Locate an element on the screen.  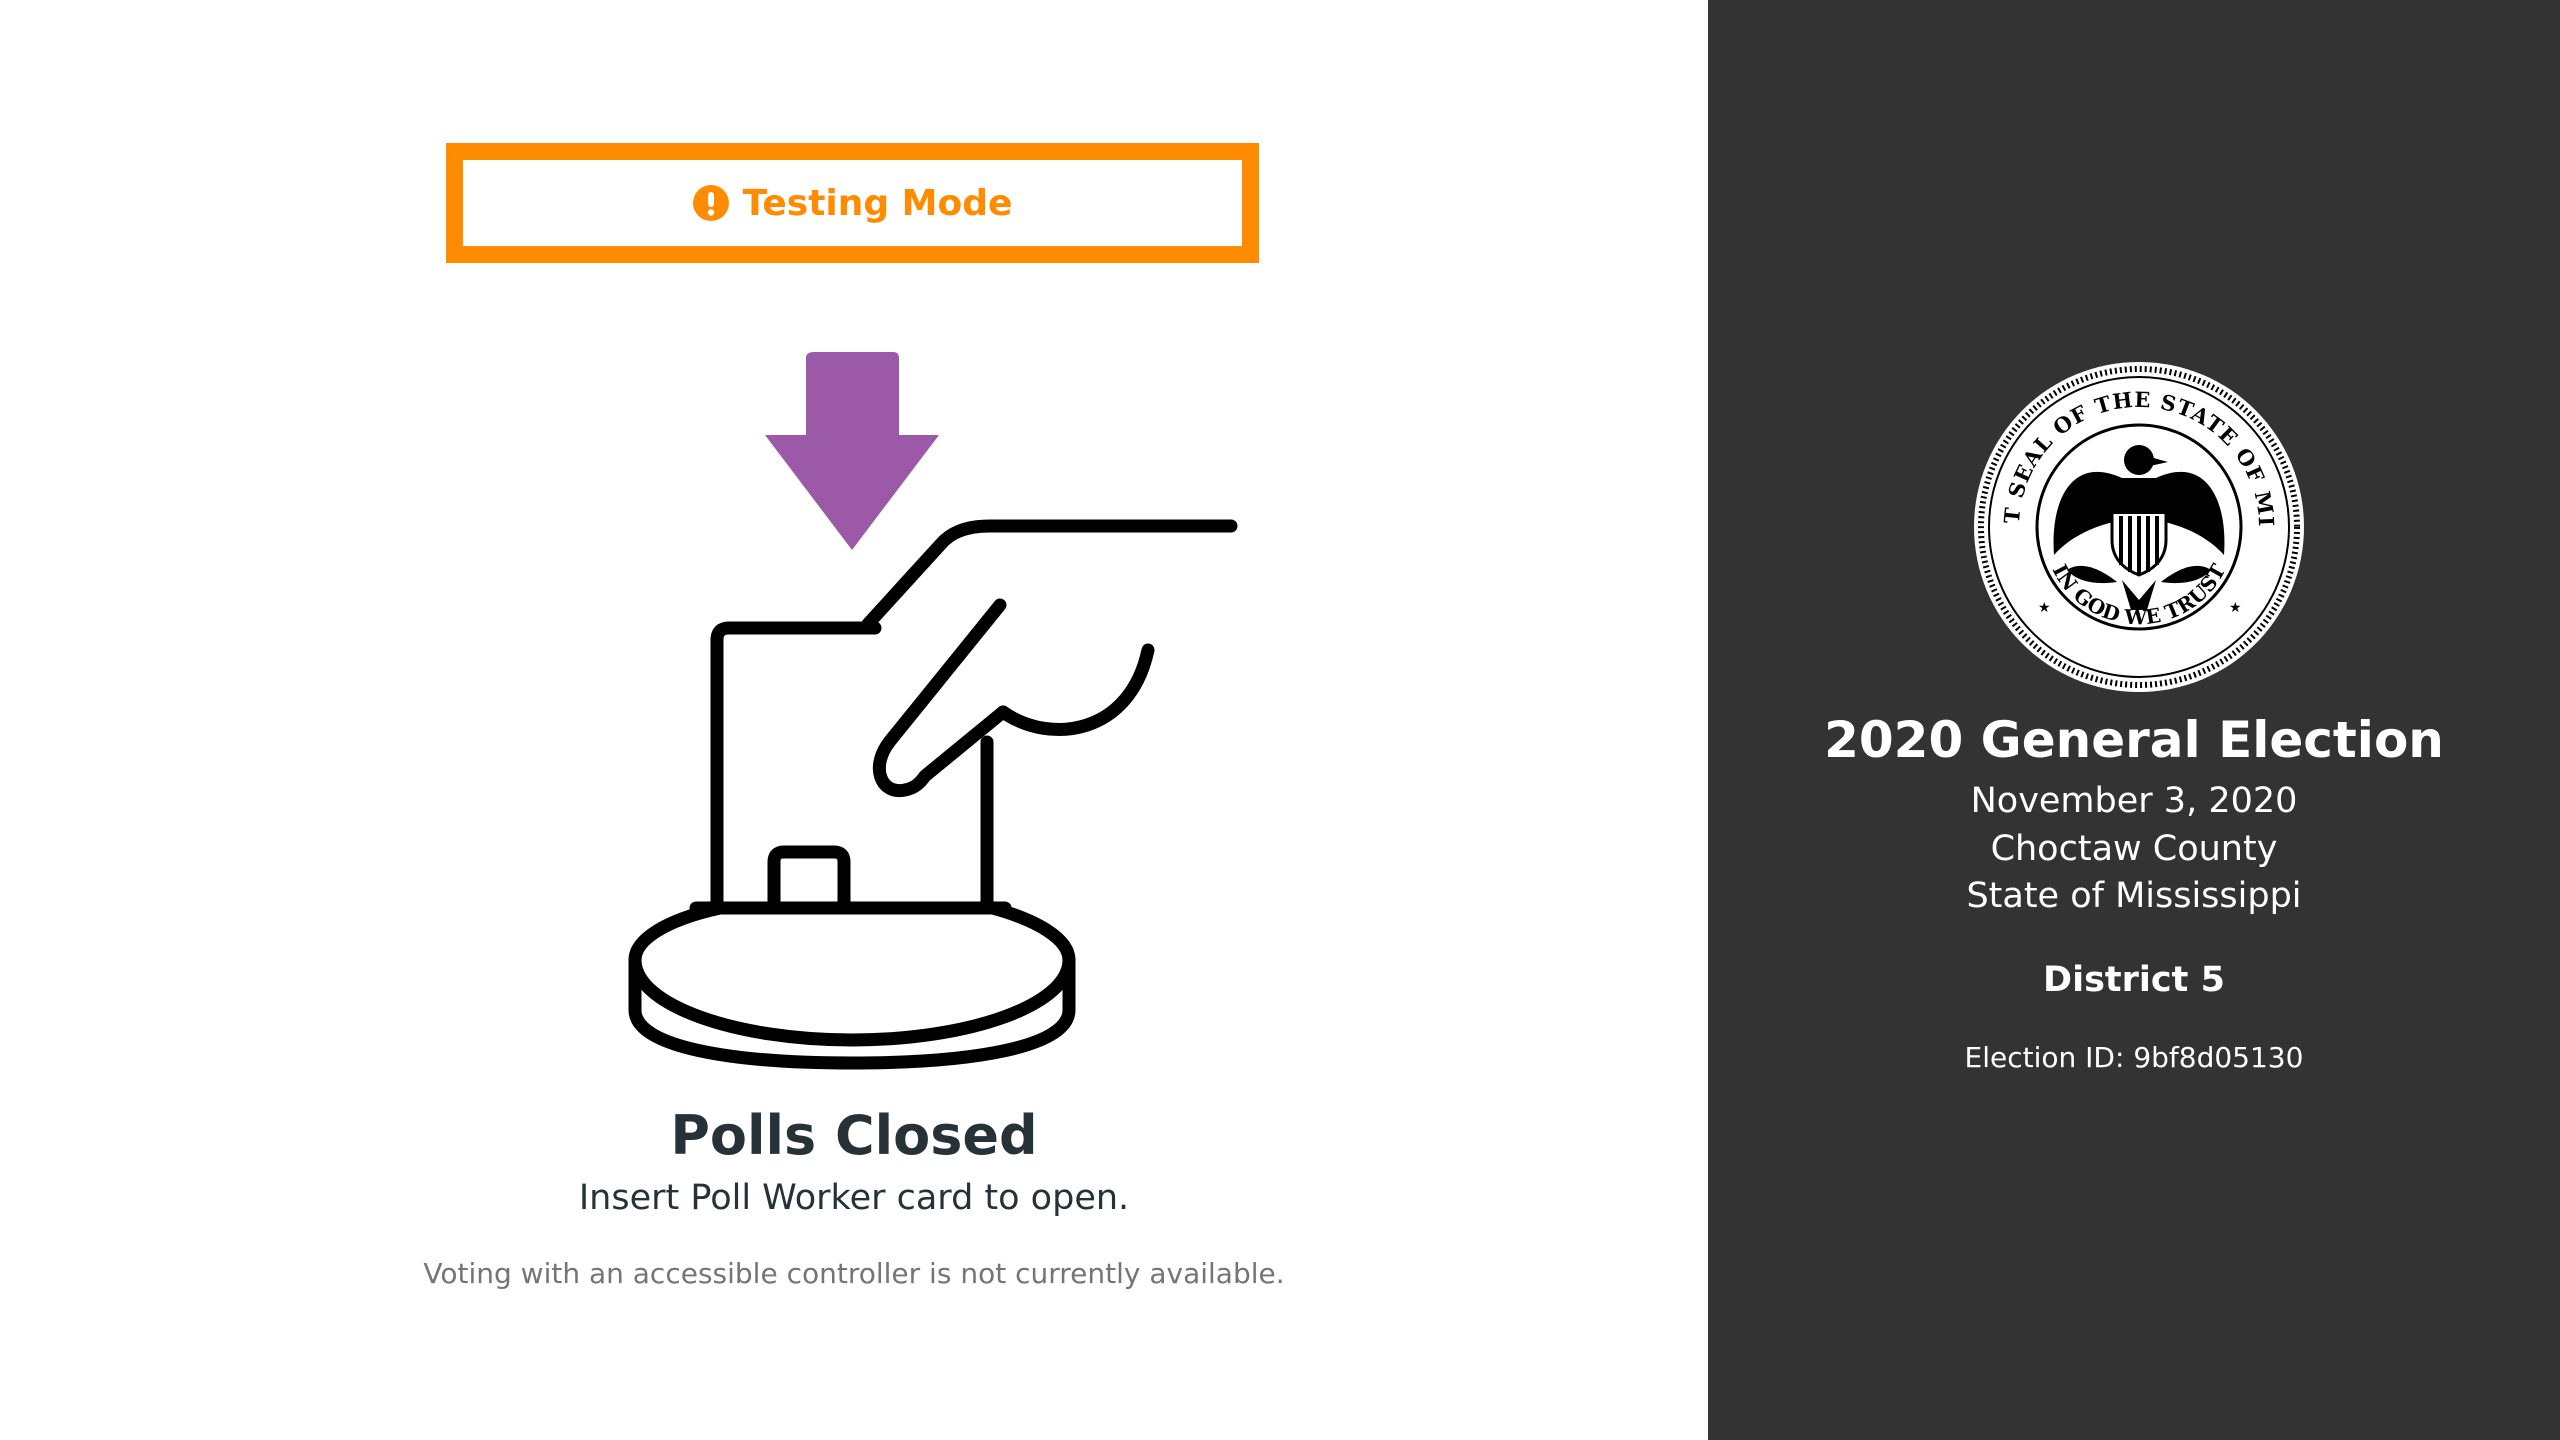
testing-mode-label: Testing Mode is located at coordinates (877, 203).